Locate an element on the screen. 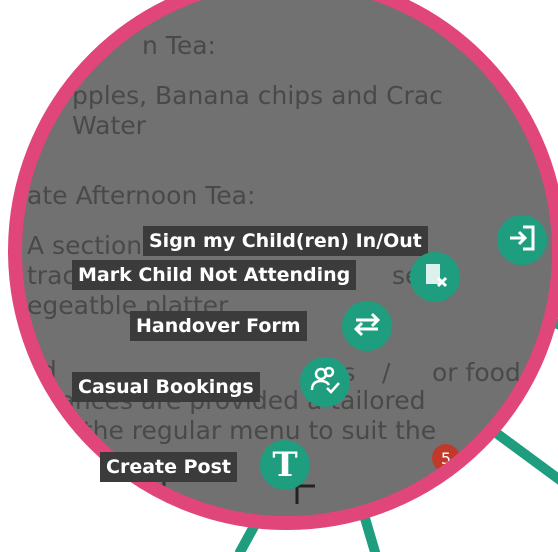  swap-arrows-icon is located at coordinates (367, 326).